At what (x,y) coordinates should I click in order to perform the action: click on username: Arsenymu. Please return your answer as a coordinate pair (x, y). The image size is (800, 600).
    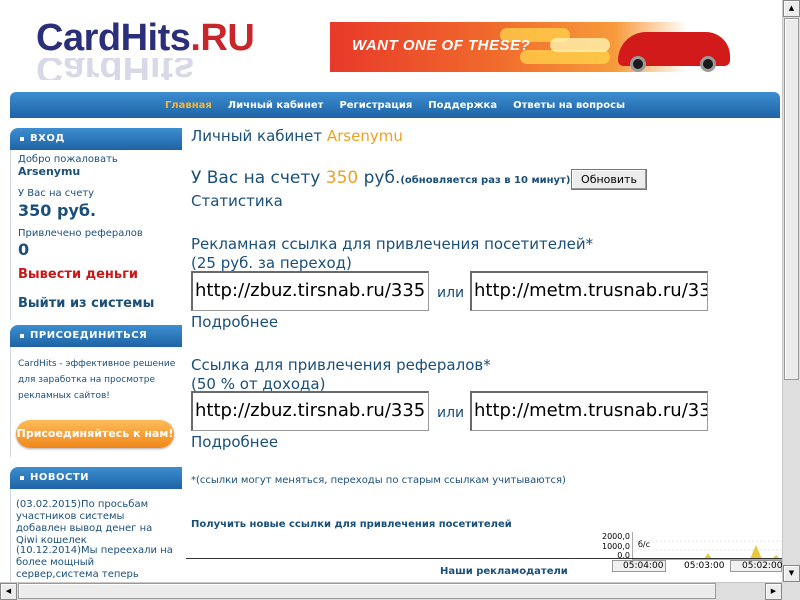
    Looking at the image, I should click on (49, 171).